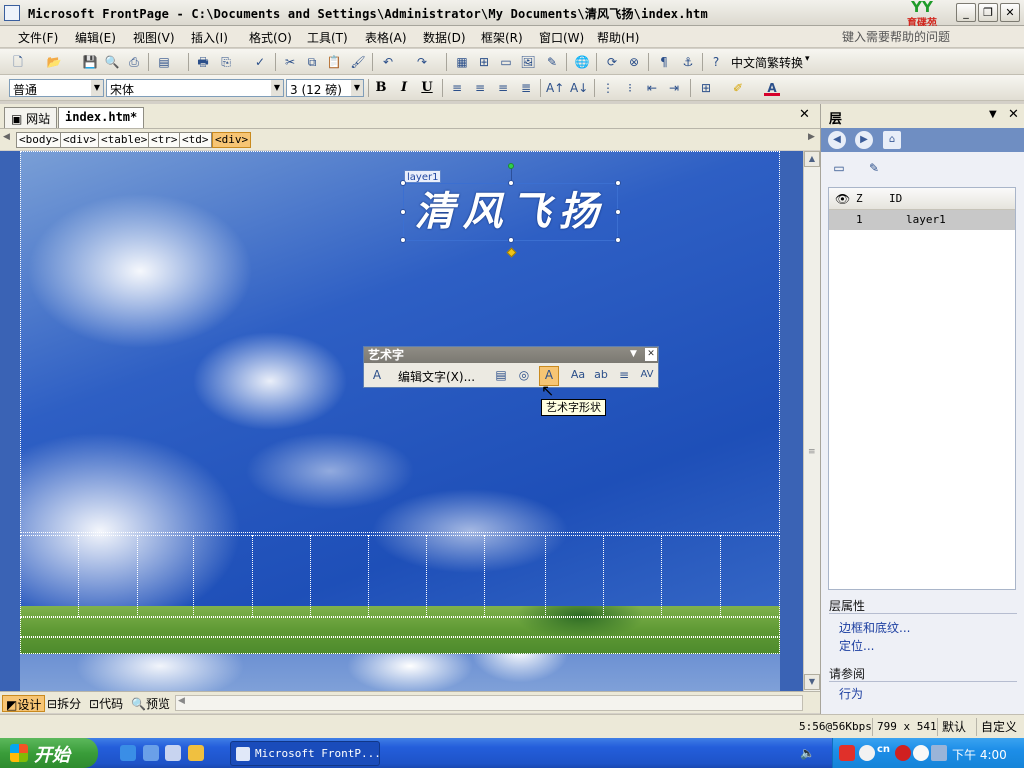  Describe the element at coordinates (807, 59) in the screenshot. I see `chevron-down-icon: ▾` at that location.